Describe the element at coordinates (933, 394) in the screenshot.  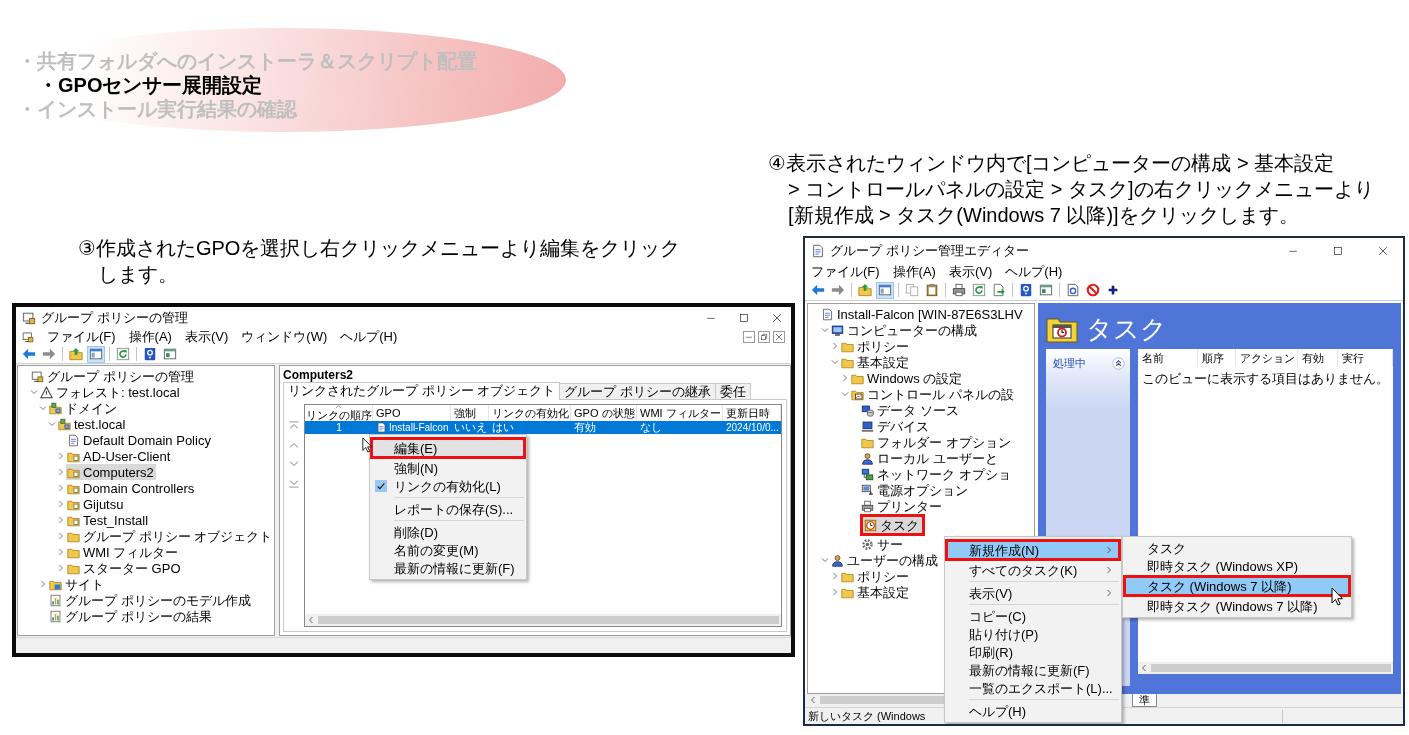
I see `tree-item: コントロール パネルの設` at that location.